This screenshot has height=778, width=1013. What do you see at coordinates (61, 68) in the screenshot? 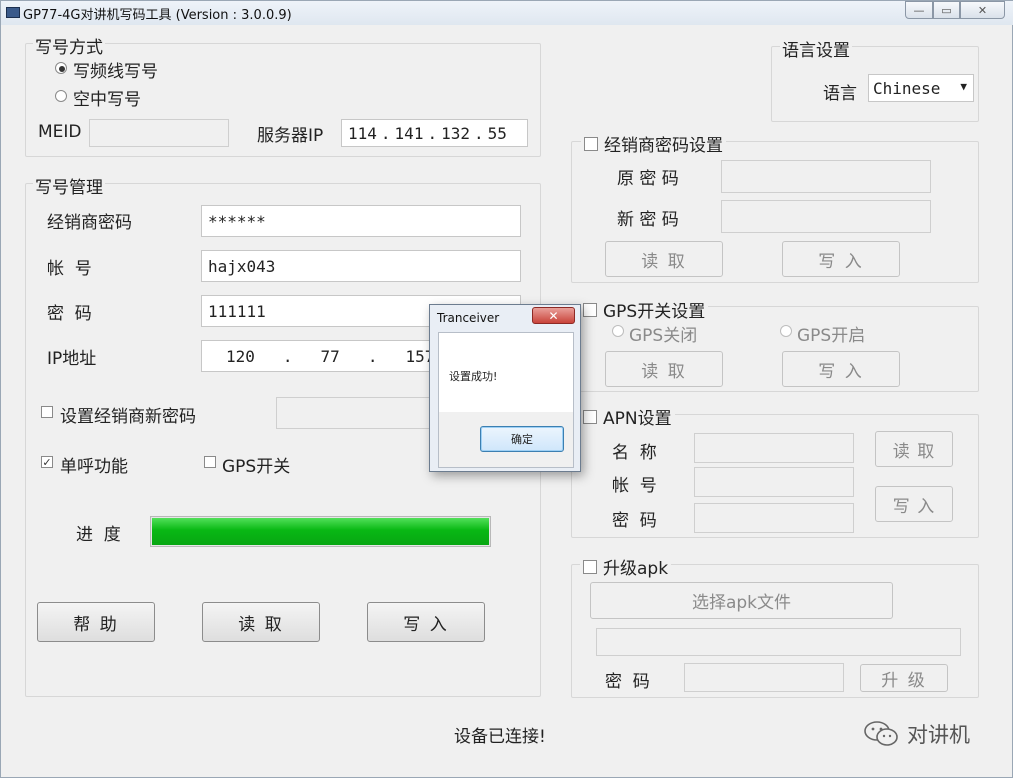
I see `radio-cable-write` at bounding box center [61, 68].